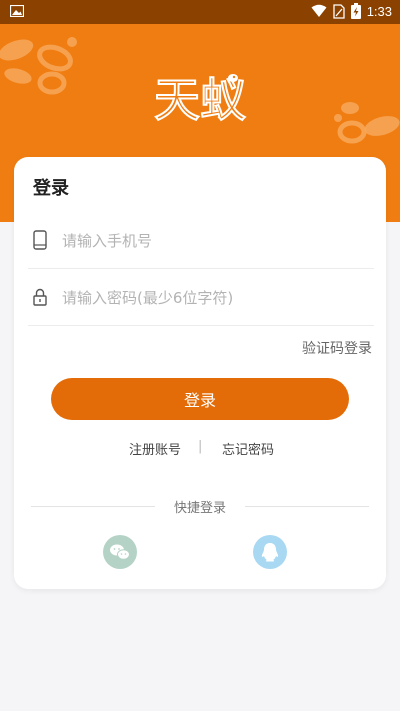 The image size is (400, 711). What do you see at coordinates (212, 241) in the screenshot?
I see `phone-input` at bounding box center [212, 241].